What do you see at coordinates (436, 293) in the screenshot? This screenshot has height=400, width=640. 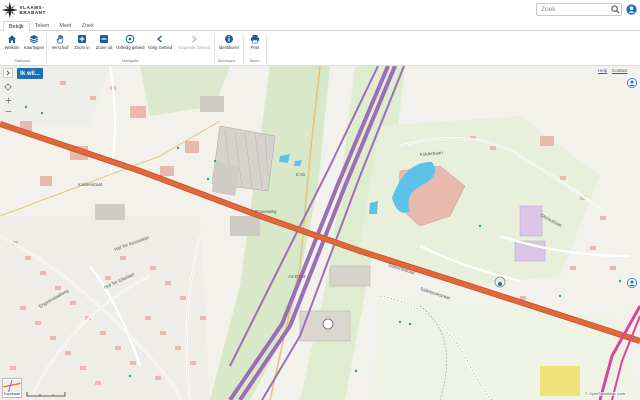 I see `road-label-street-9: Saliebeukstraat` at bounding box center [436, 293].